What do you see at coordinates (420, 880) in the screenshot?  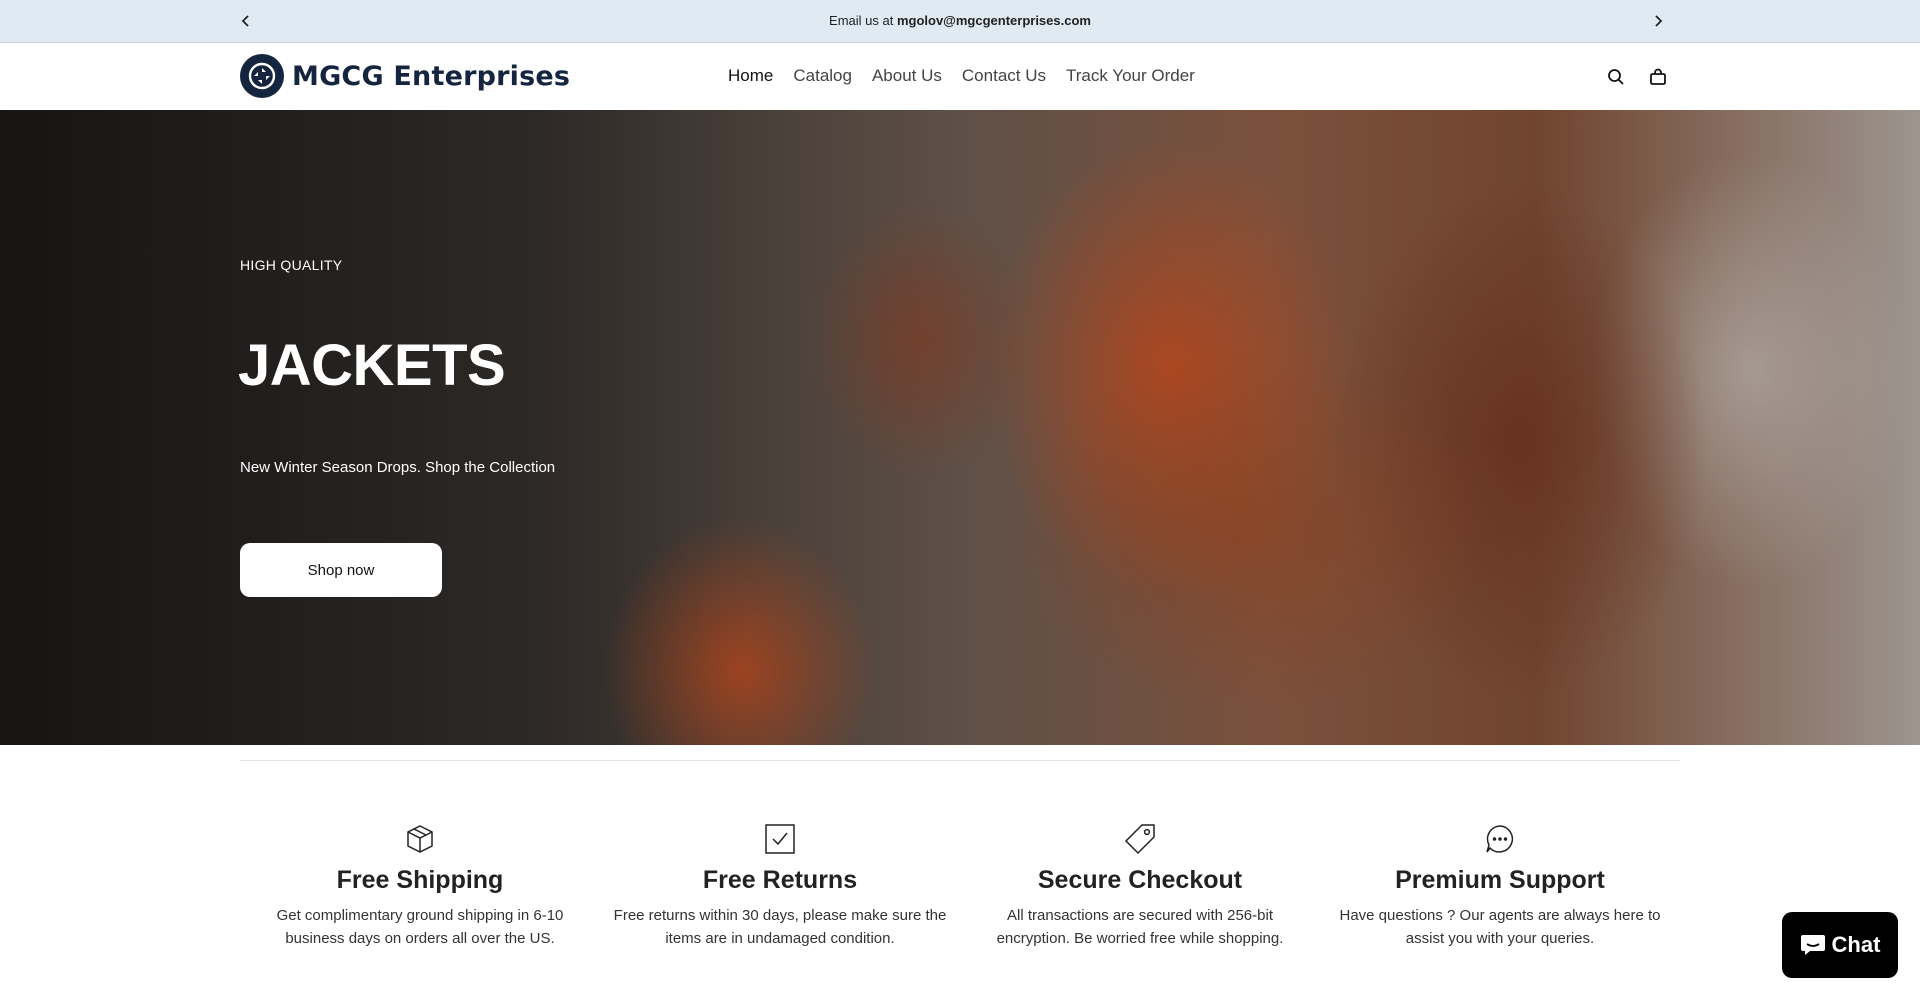 I see `feature-title: Free Shipping` at bounding box center [420, 880].